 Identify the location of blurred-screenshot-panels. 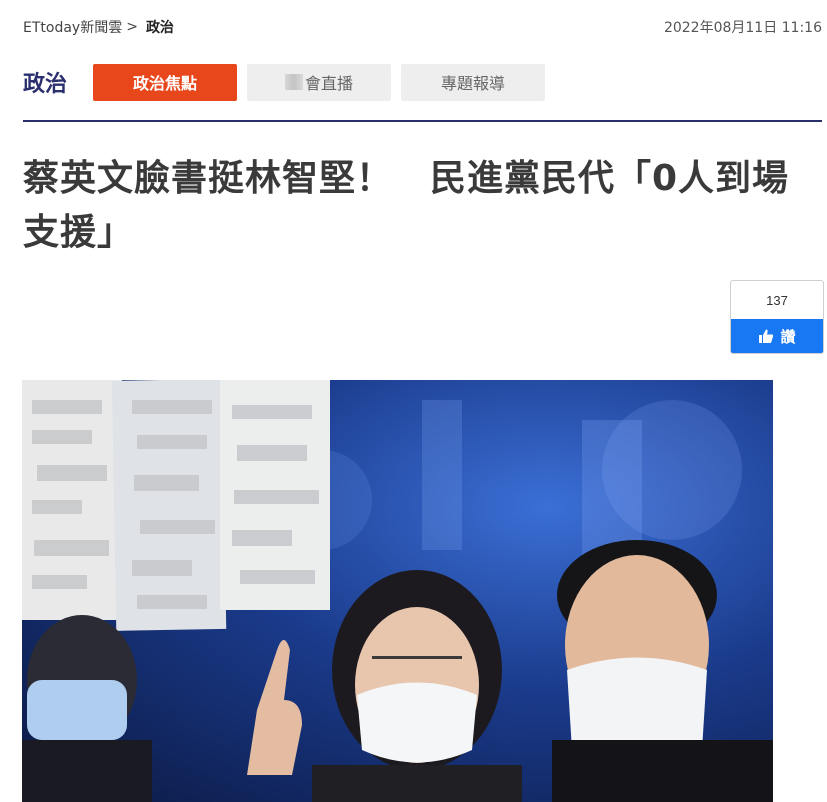
(176, 505).